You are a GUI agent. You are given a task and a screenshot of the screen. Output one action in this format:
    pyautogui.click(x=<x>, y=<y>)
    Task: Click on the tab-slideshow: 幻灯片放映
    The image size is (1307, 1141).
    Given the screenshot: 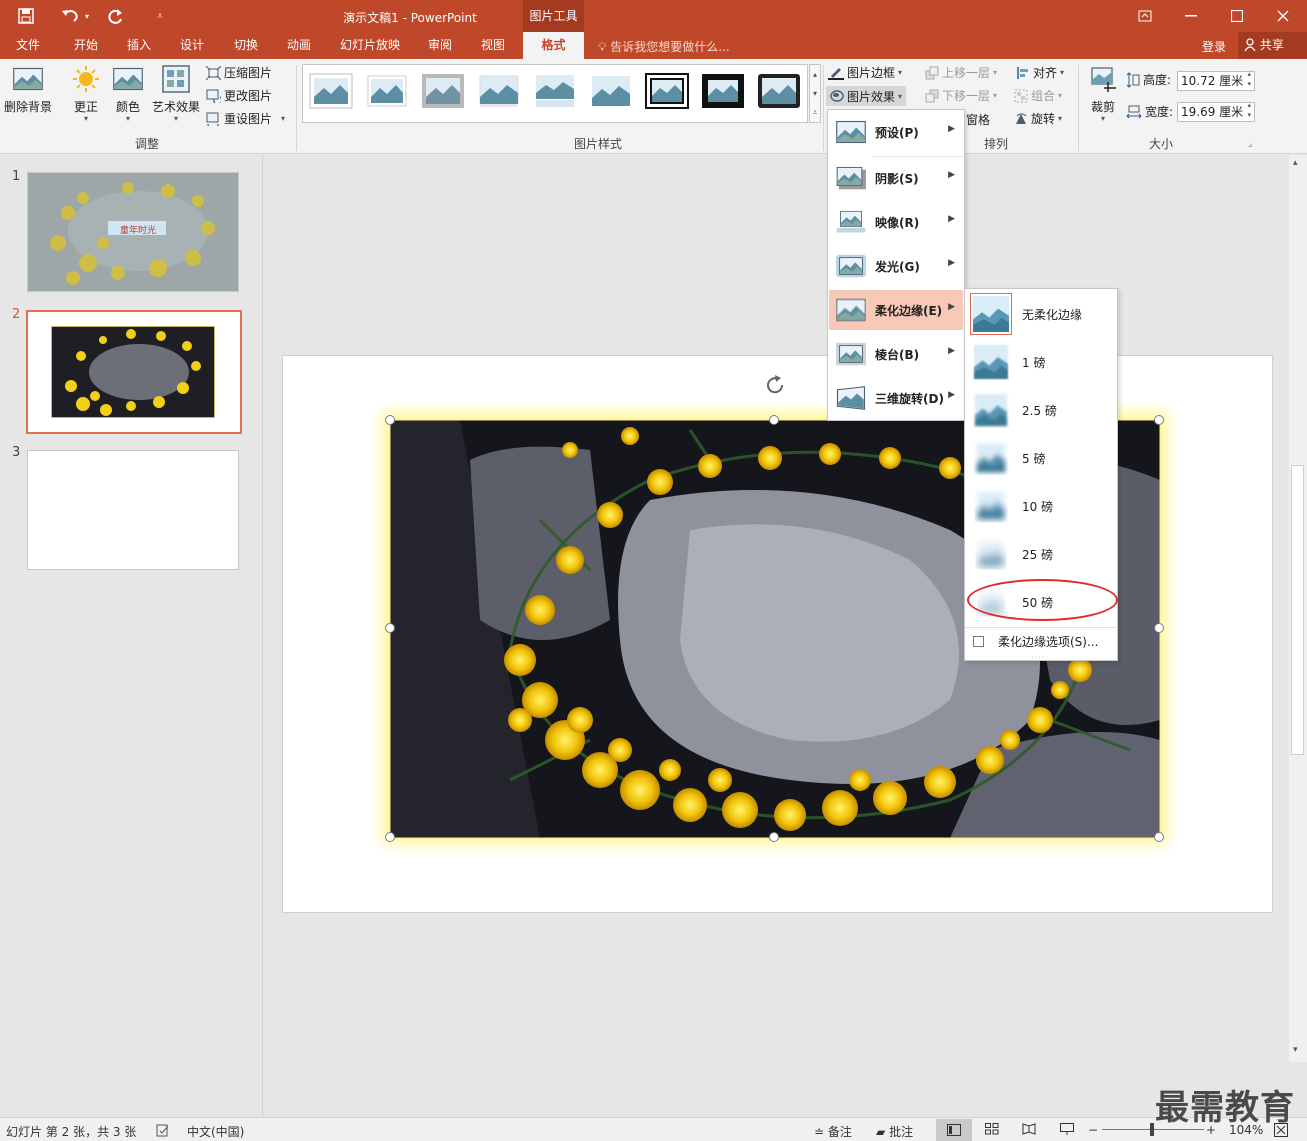 What is the action you would take?
    pyautogui.click(x=370, y=45)
    